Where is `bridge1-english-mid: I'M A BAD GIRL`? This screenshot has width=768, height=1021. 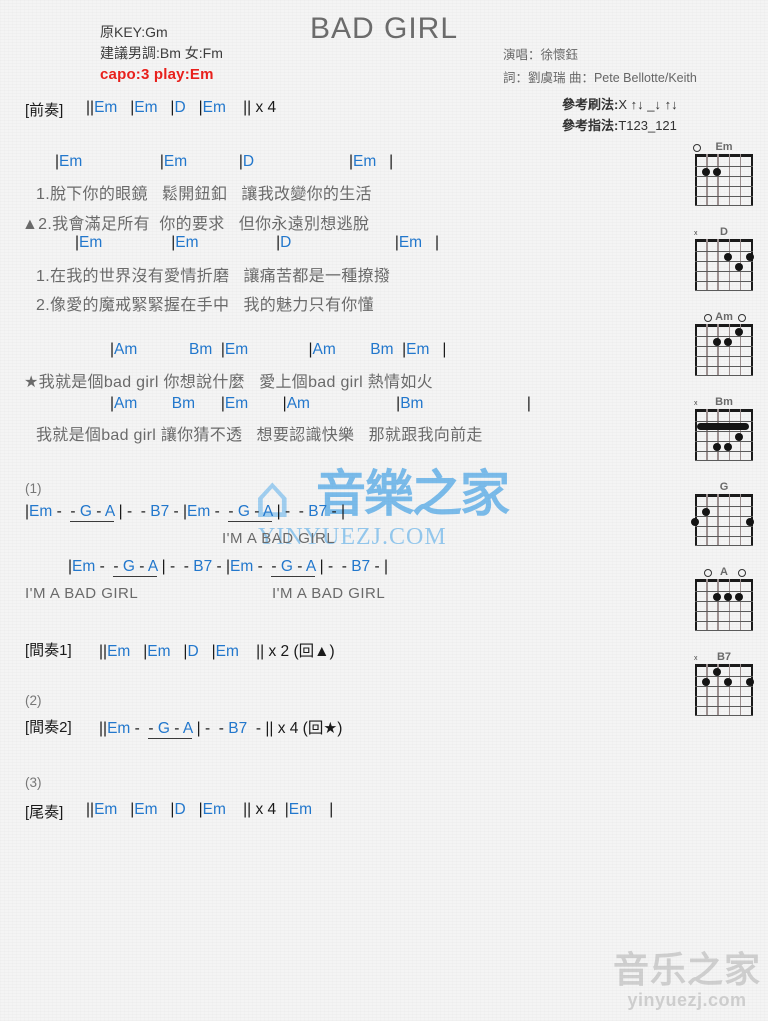 bridge1-english-mid: I'M A BAD GIRL is located at coordinates (279, 538).